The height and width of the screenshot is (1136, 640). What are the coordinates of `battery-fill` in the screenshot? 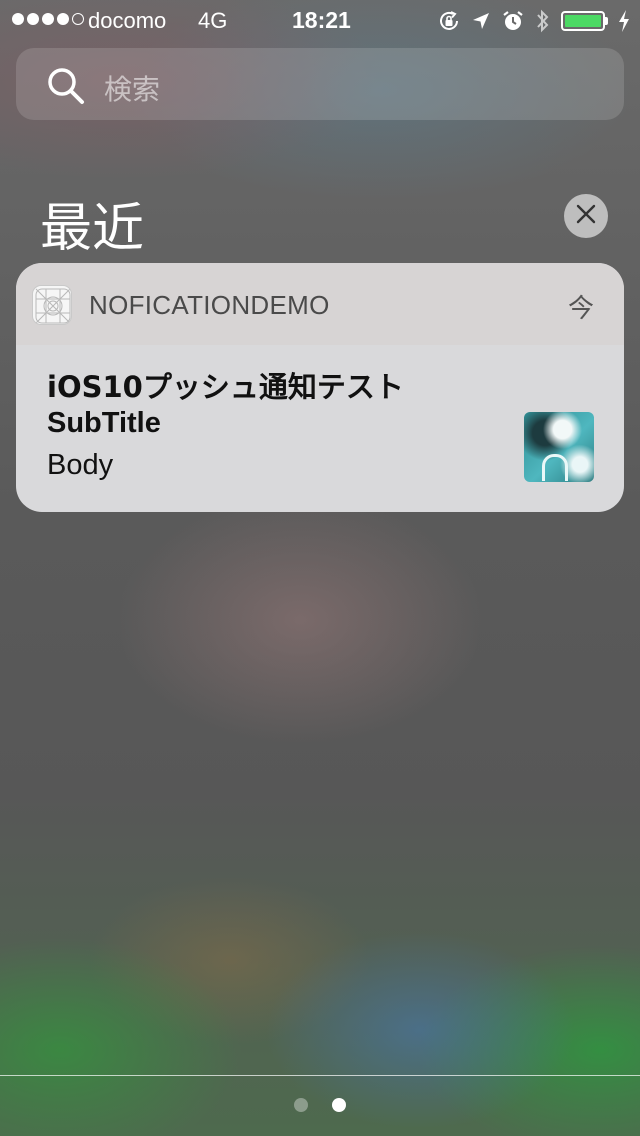 It's located at (583, 21).